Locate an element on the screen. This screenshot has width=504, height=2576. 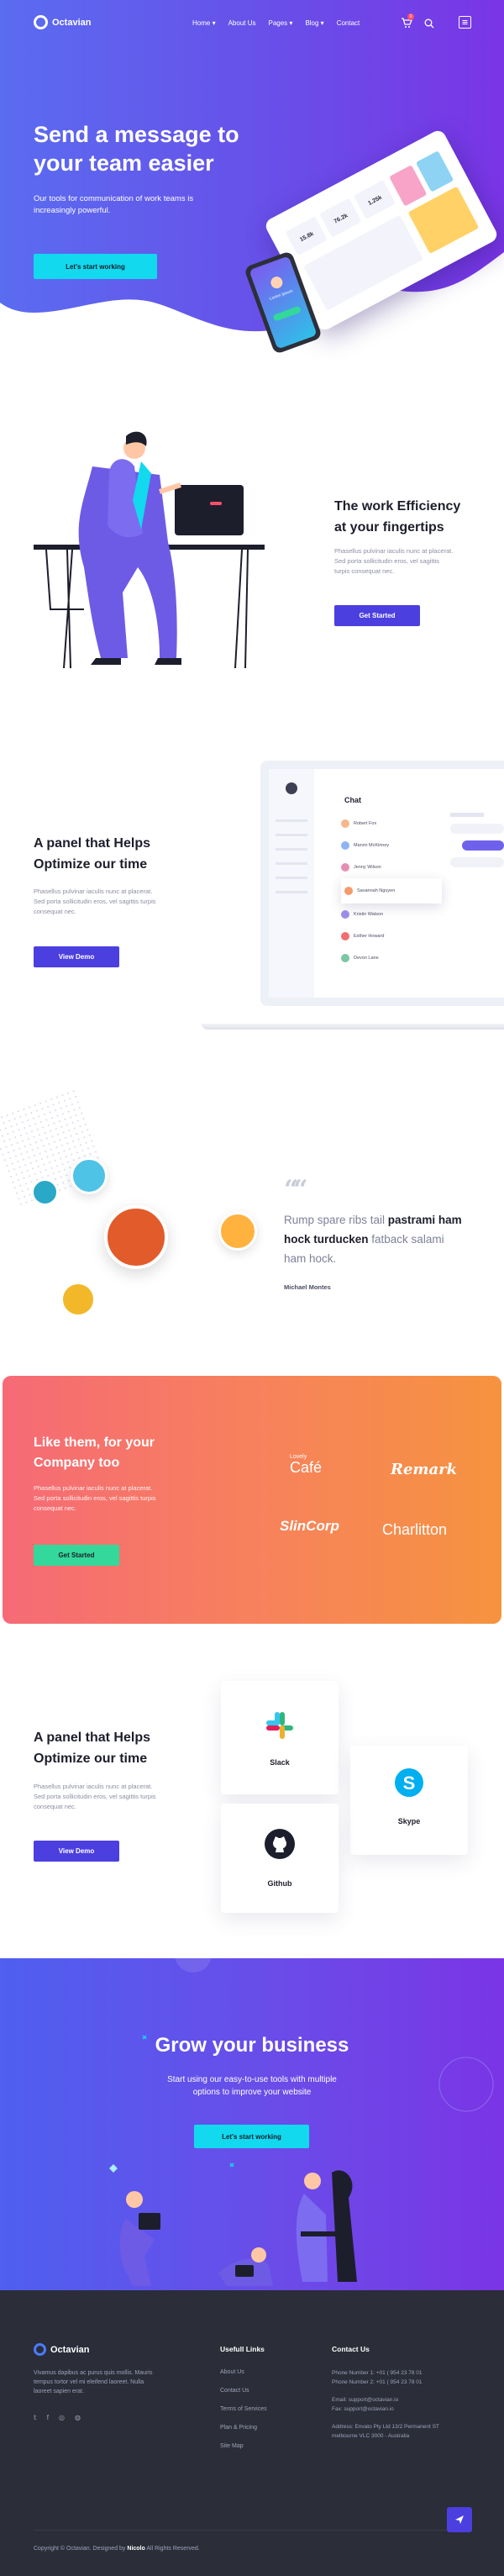
list-item: Jenny Wilson is located at coordinates (391, 867).